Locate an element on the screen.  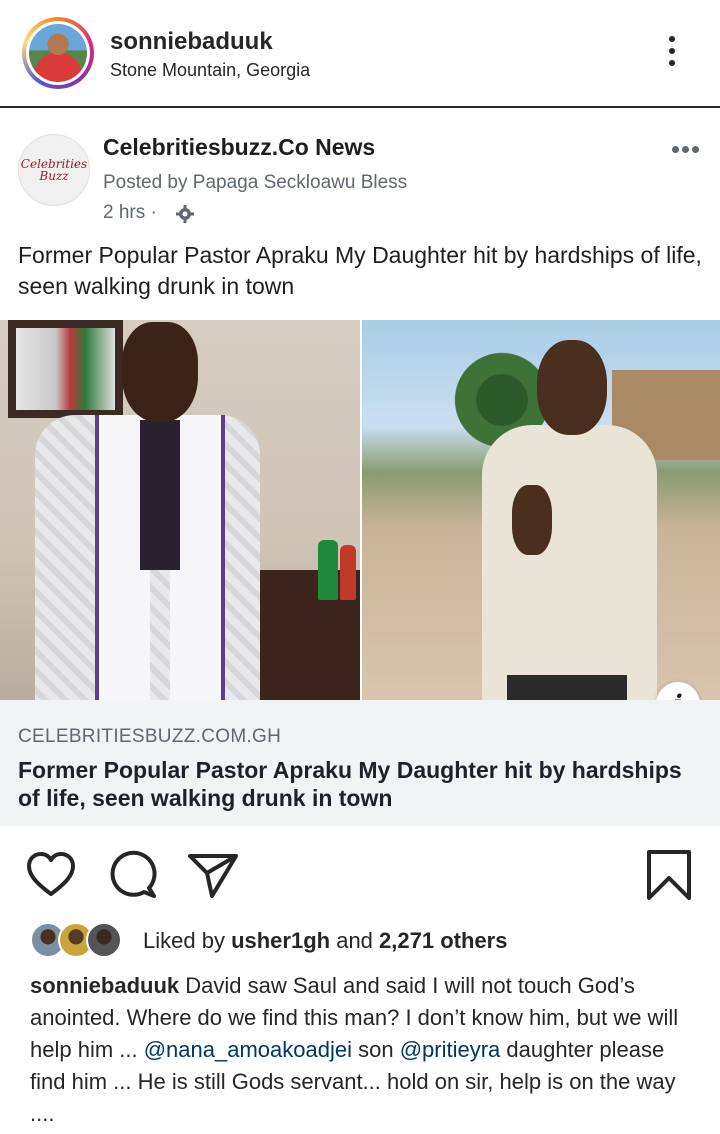
avatar-image is located at coordinates (58, 53).